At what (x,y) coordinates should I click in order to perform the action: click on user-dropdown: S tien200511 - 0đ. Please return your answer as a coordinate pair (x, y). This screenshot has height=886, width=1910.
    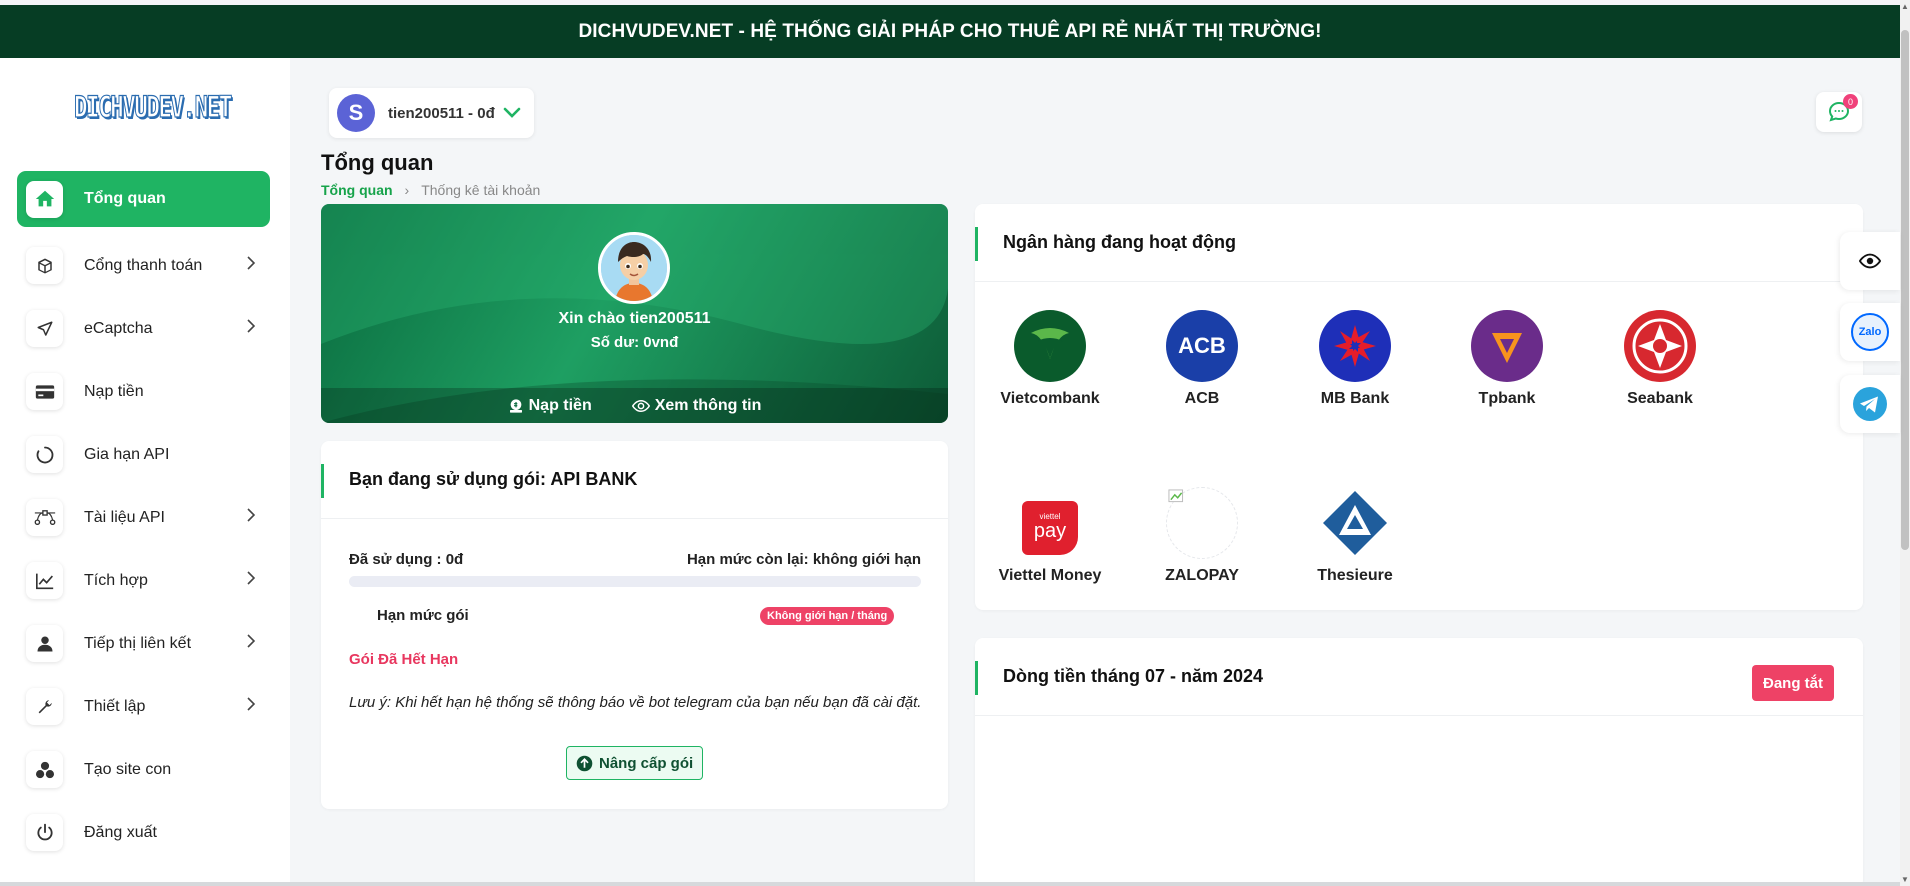
    Looking at the image, I should click on (431, 113).